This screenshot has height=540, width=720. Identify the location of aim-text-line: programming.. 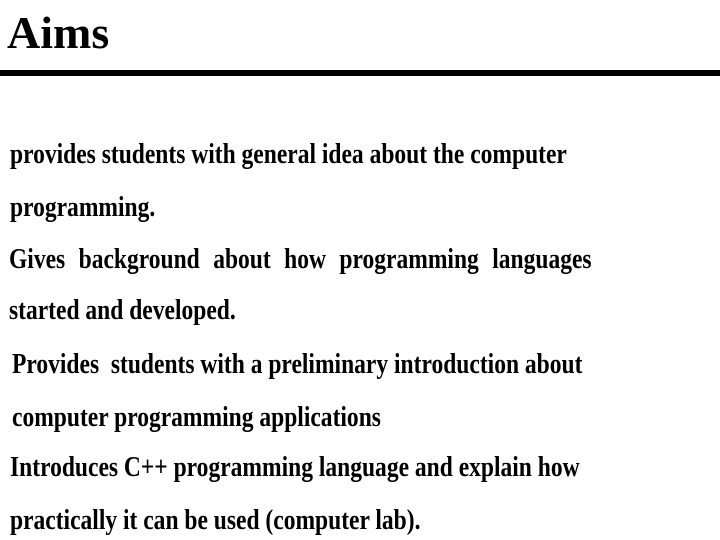
(83, 207).